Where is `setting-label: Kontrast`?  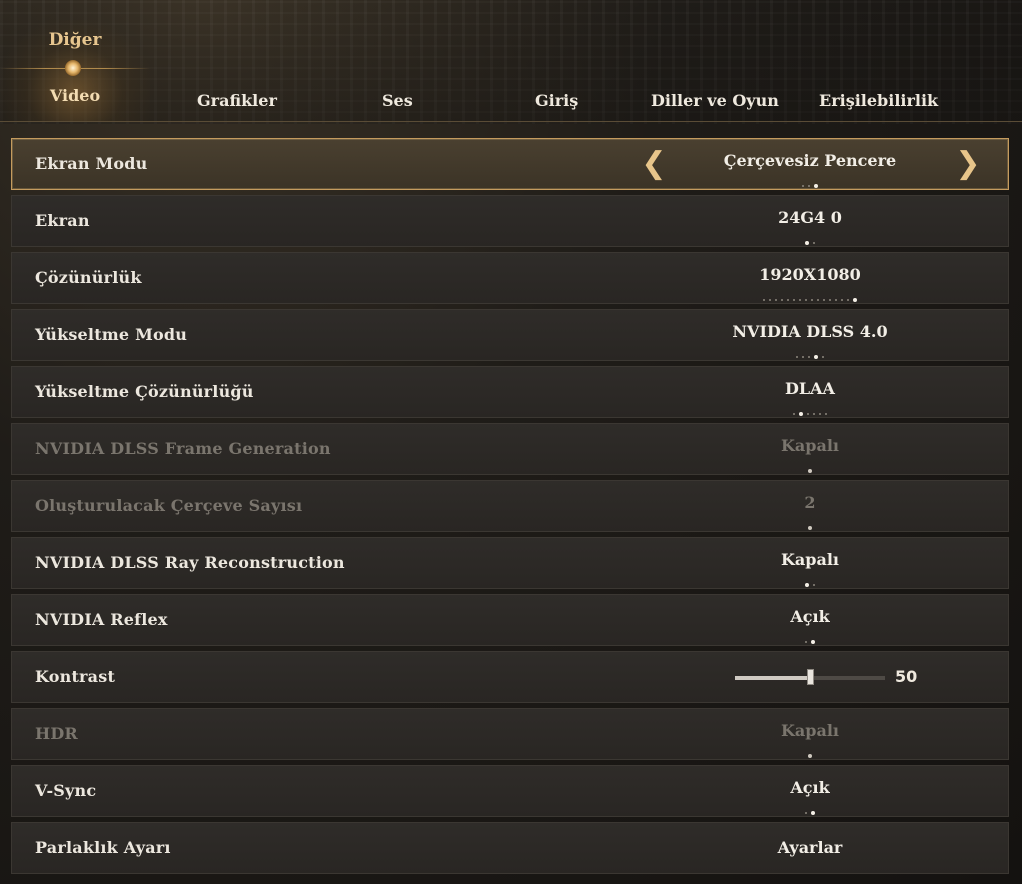 setting-label: Kontrast is located at coordinates (75, 676).